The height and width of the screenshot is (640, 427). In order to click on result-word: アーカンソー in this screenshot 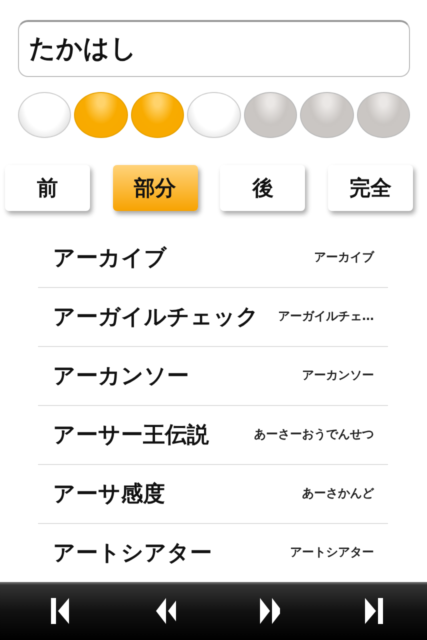, I will do `click(121, 375)`.